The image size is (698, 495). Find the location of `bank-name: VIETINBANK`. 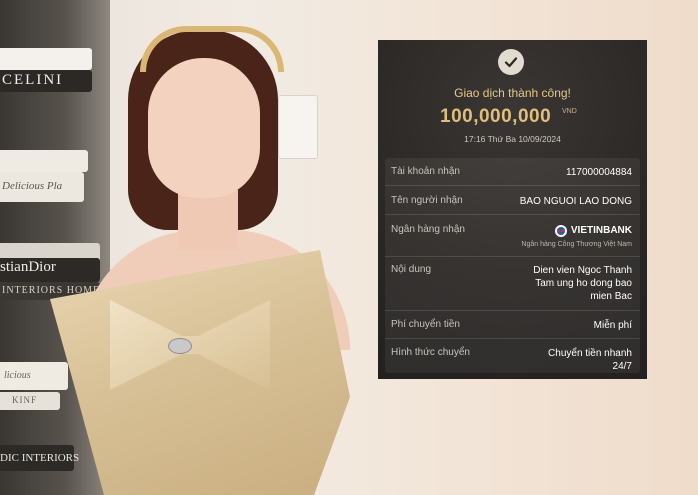

bank-name: VIETINBANK is located at coordinates (601, 230).